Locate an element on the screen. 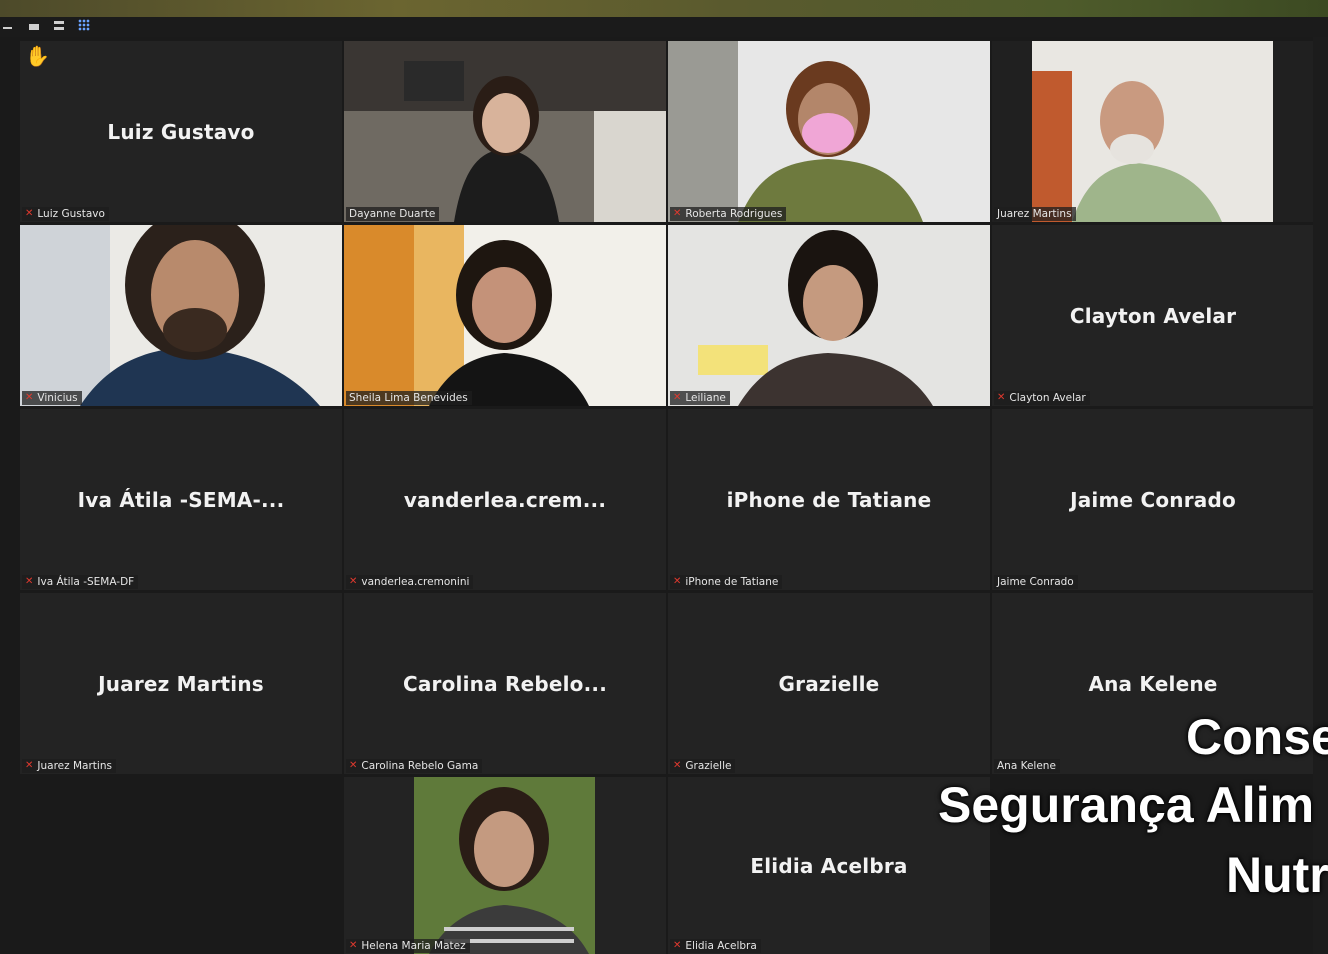  participant-name-label: ✕ Iva Átila -SEMA-DF is located at coordinates (80, 582).